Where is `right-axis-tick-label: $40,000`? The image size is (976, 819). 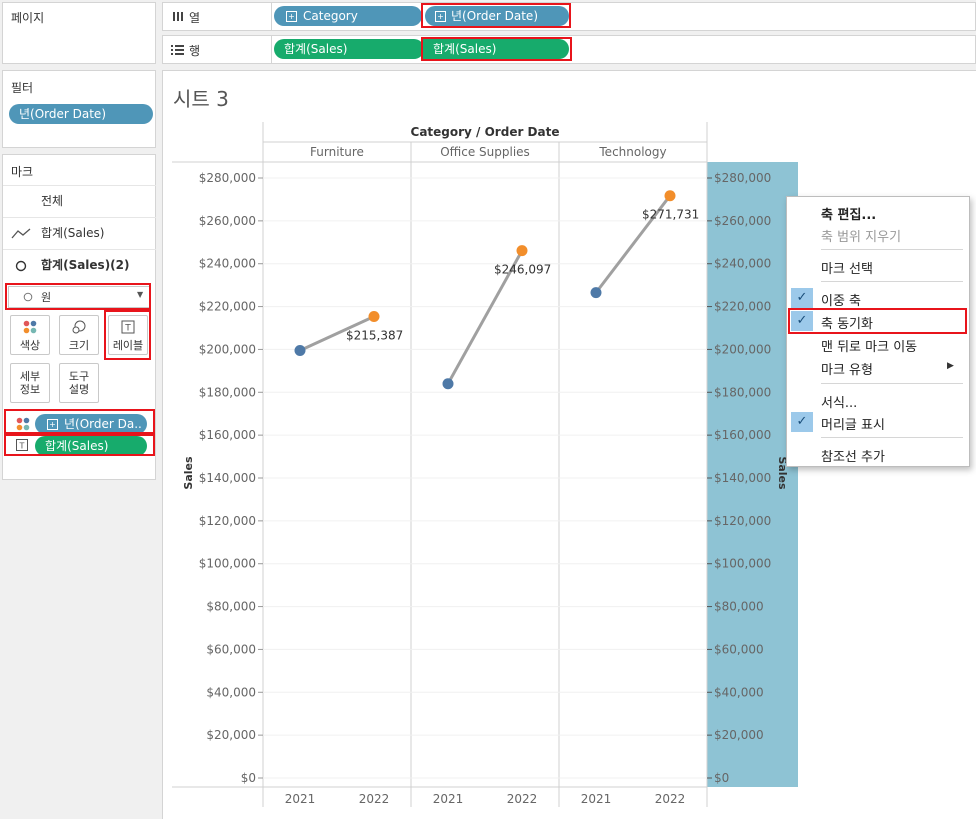
right-axis-tick-label: $40,000 is located at coordinates (739, 692).